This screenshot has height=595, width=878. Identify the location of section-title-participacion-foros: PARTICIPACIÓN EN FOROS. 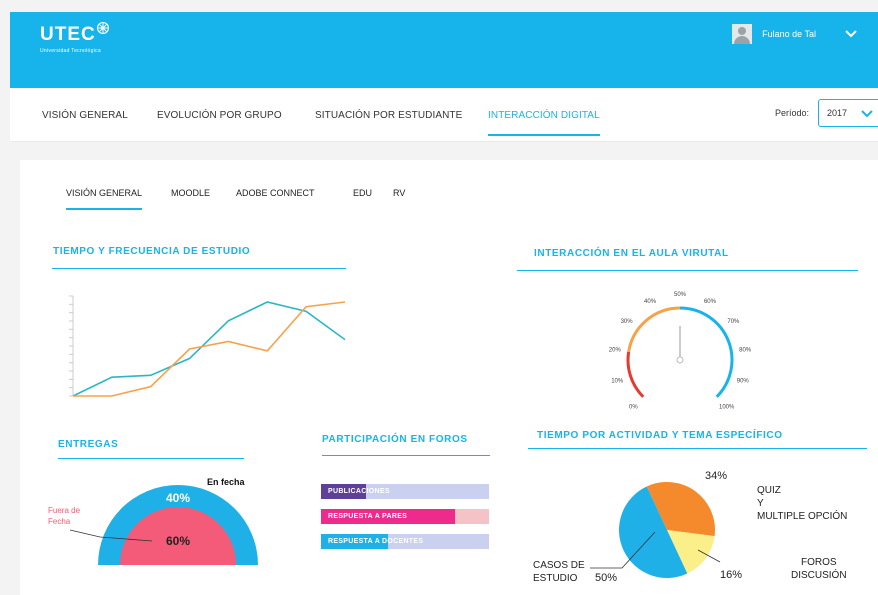
(395, 439).